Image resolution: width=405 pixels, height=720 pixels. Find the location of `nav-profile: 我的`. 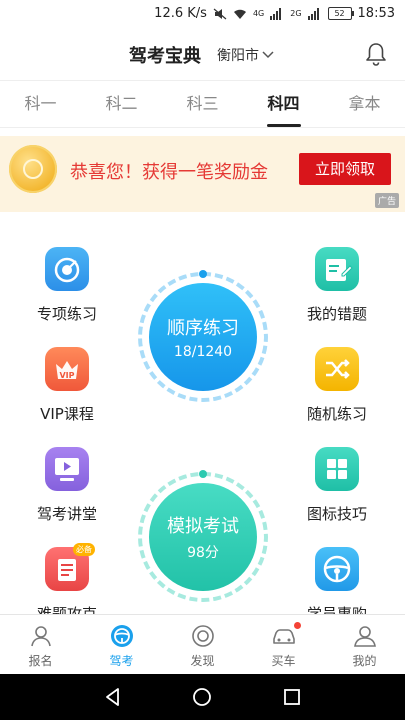

nav-profile: 我的 is located at coordinates (364, 645).